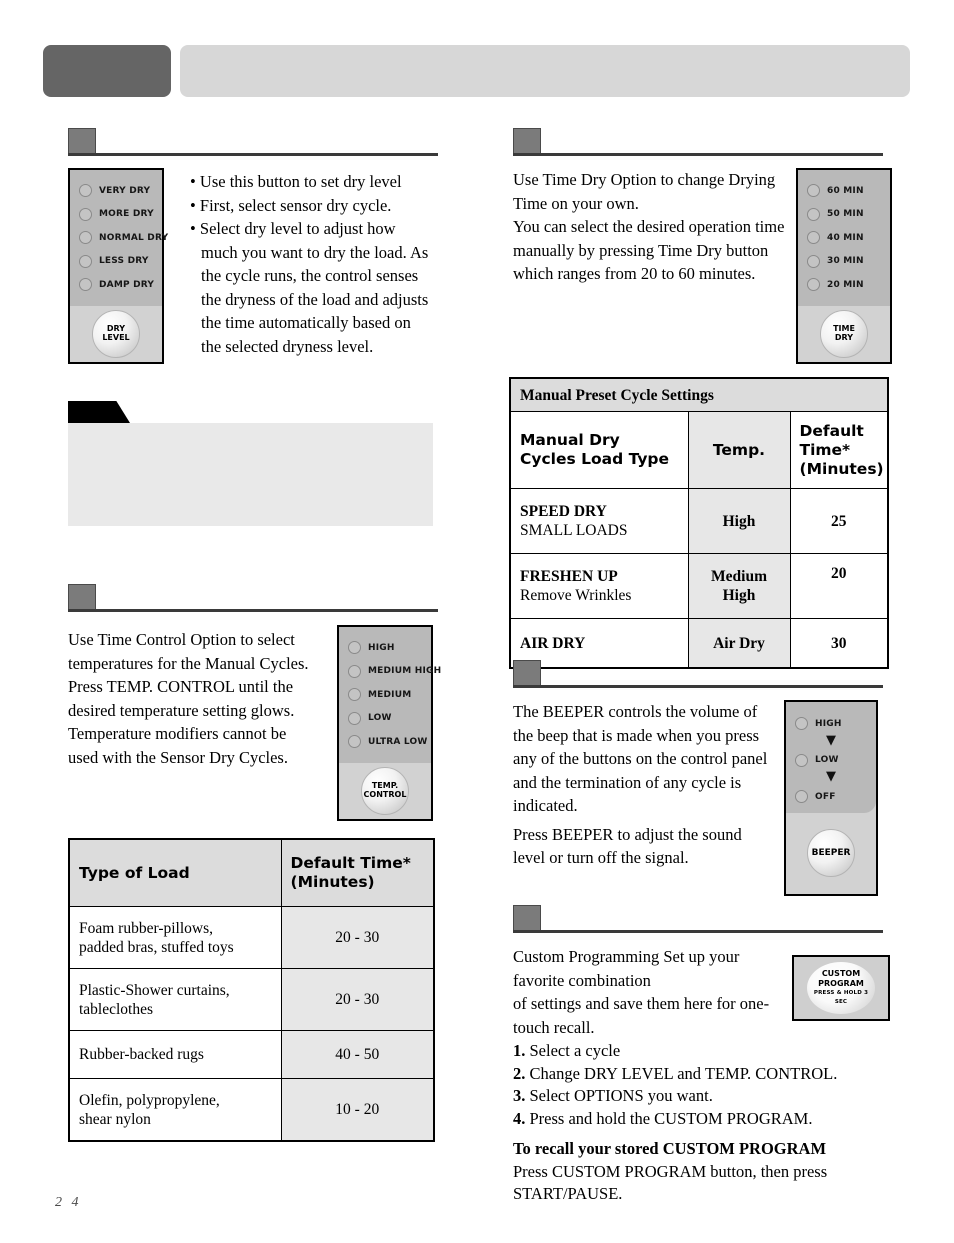  Describe the element at coordinates (385, 695) in the screenshot. I see `temp-control-led-item: MEDIUM` at that location.